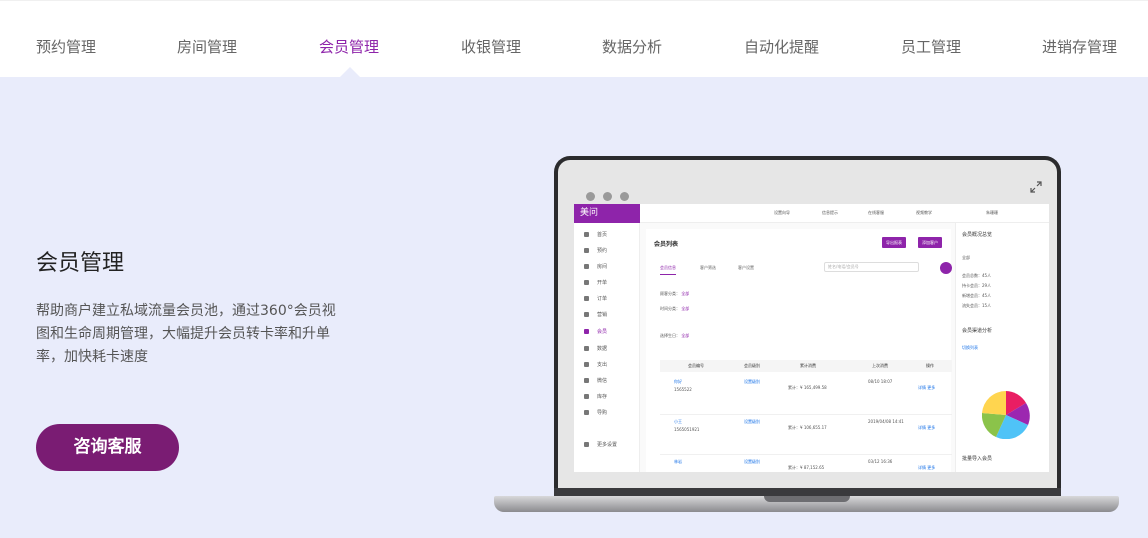 This screenshot has width=1148, height=538. I want to click on app-nav-item: 首页, so click(595, 234).